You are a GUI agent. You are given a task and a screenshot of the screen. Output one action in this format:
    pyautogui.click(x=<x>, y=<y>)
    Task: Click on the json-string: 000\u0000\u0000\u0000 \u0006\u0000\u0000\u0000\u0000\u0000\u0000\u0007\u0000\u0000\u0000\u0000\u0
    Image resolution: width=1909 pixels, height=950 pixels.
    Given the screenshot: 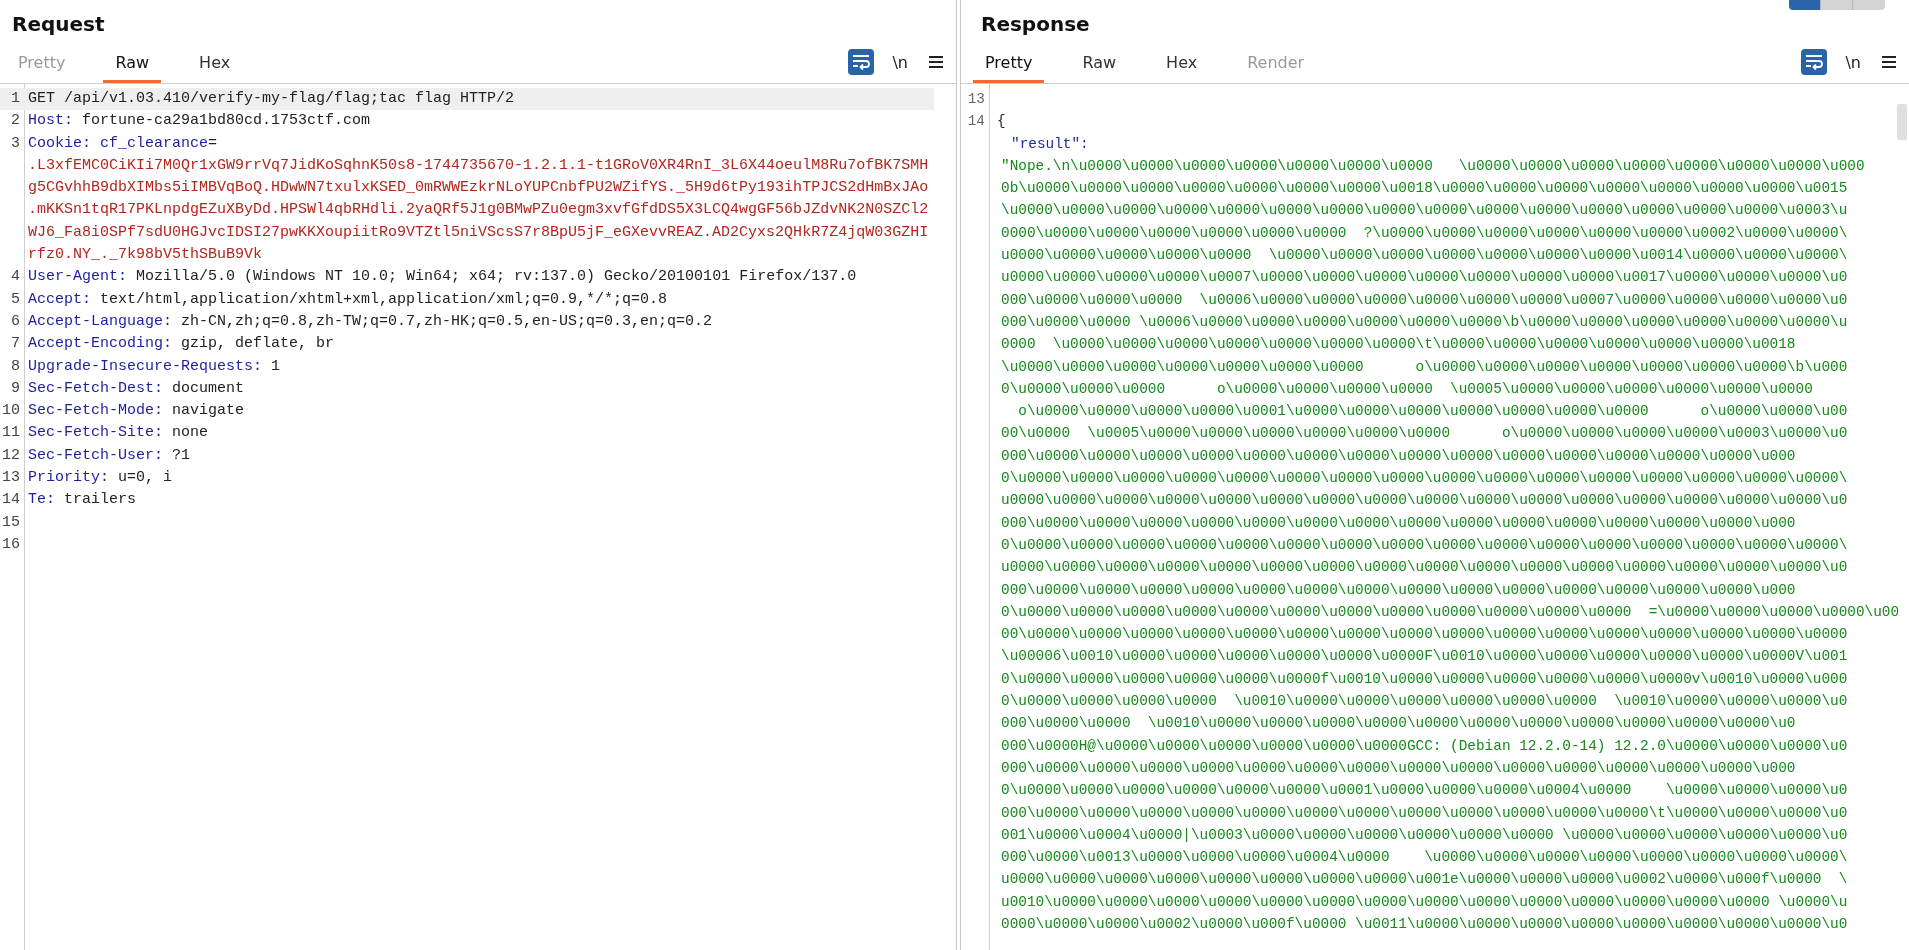 What is the action you would take?
    pyautogui.click(x=1424, y=299)
    